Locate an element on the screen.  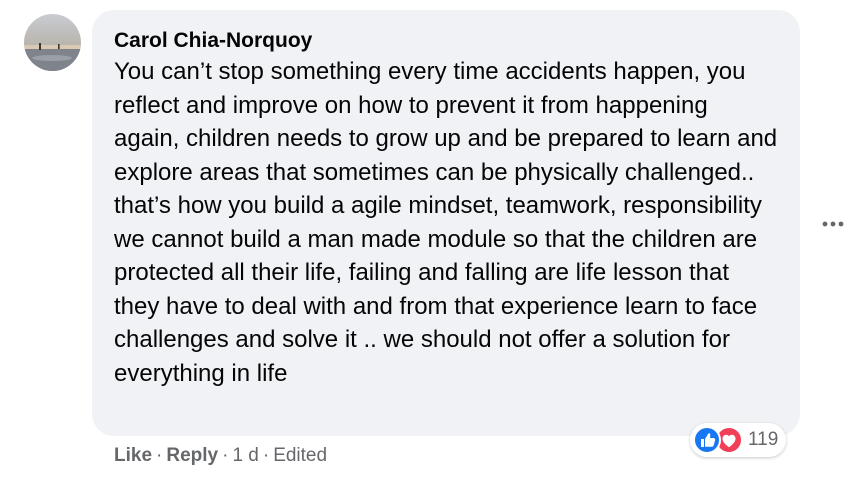
comment-author: Carol Chia-Norquoy is located at coordinates (446, 41).